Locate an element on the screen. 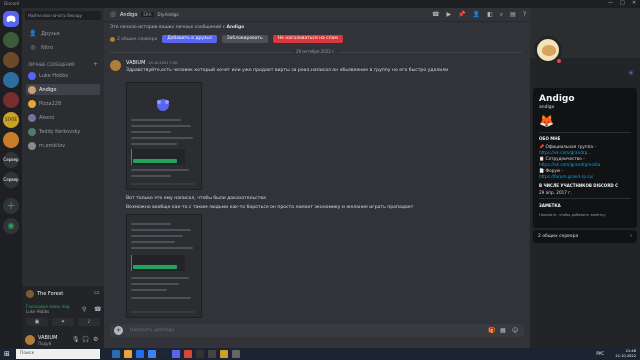 This screenshot has width=640, height=360. dm-section-header: ЛИЧНЫЕ СООБЩЕНИЯ + is located at coordinates (64, 64).